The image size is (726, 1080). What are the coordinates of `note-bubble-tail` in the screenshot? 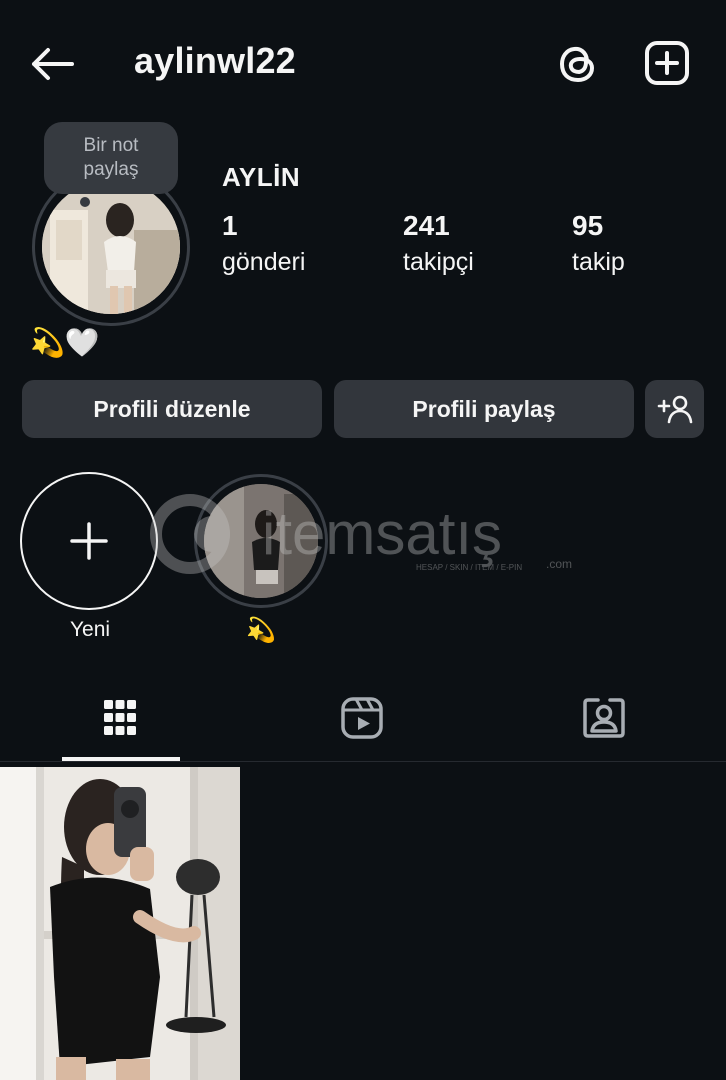 It's located at (85, 202).